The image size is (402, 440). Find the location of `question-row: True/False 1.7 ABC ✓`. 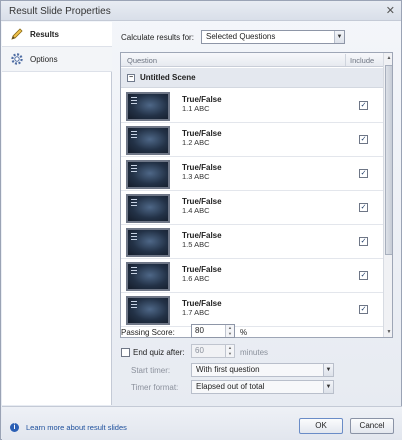

question-row: True/False 1.7 ABC ✓ is located at coordinates (252, 310).